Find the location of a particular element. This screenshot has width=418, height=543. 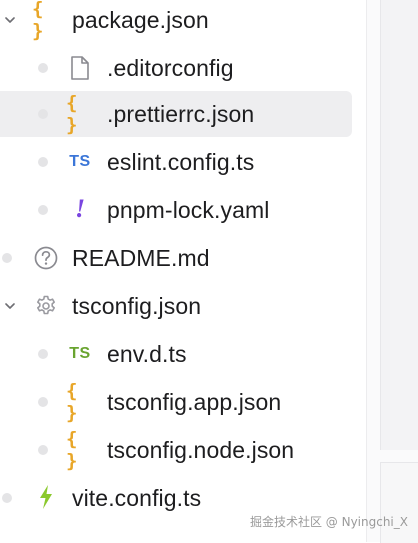

tree-item-editorconfig: .editorconfig is located at coordinates (183, 68).